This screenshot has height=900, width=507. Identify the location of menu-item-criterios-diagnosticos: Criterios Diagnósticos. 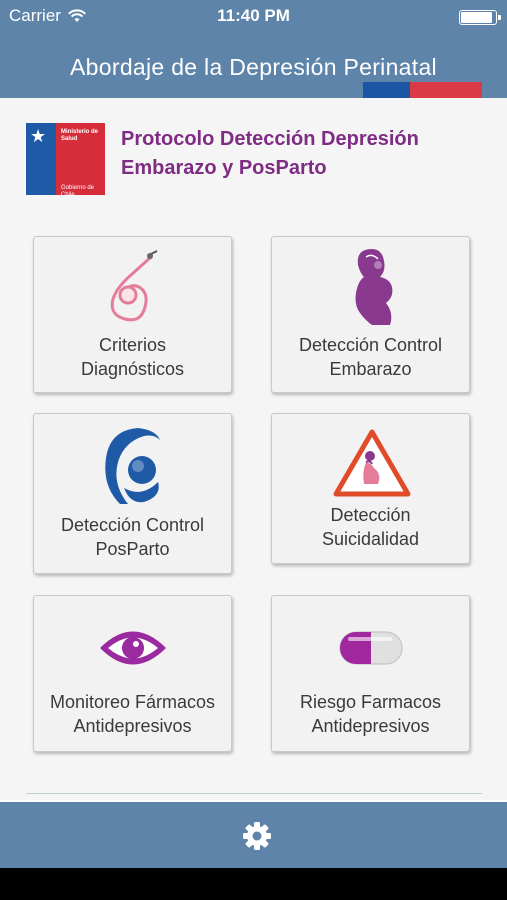
(132, 314).